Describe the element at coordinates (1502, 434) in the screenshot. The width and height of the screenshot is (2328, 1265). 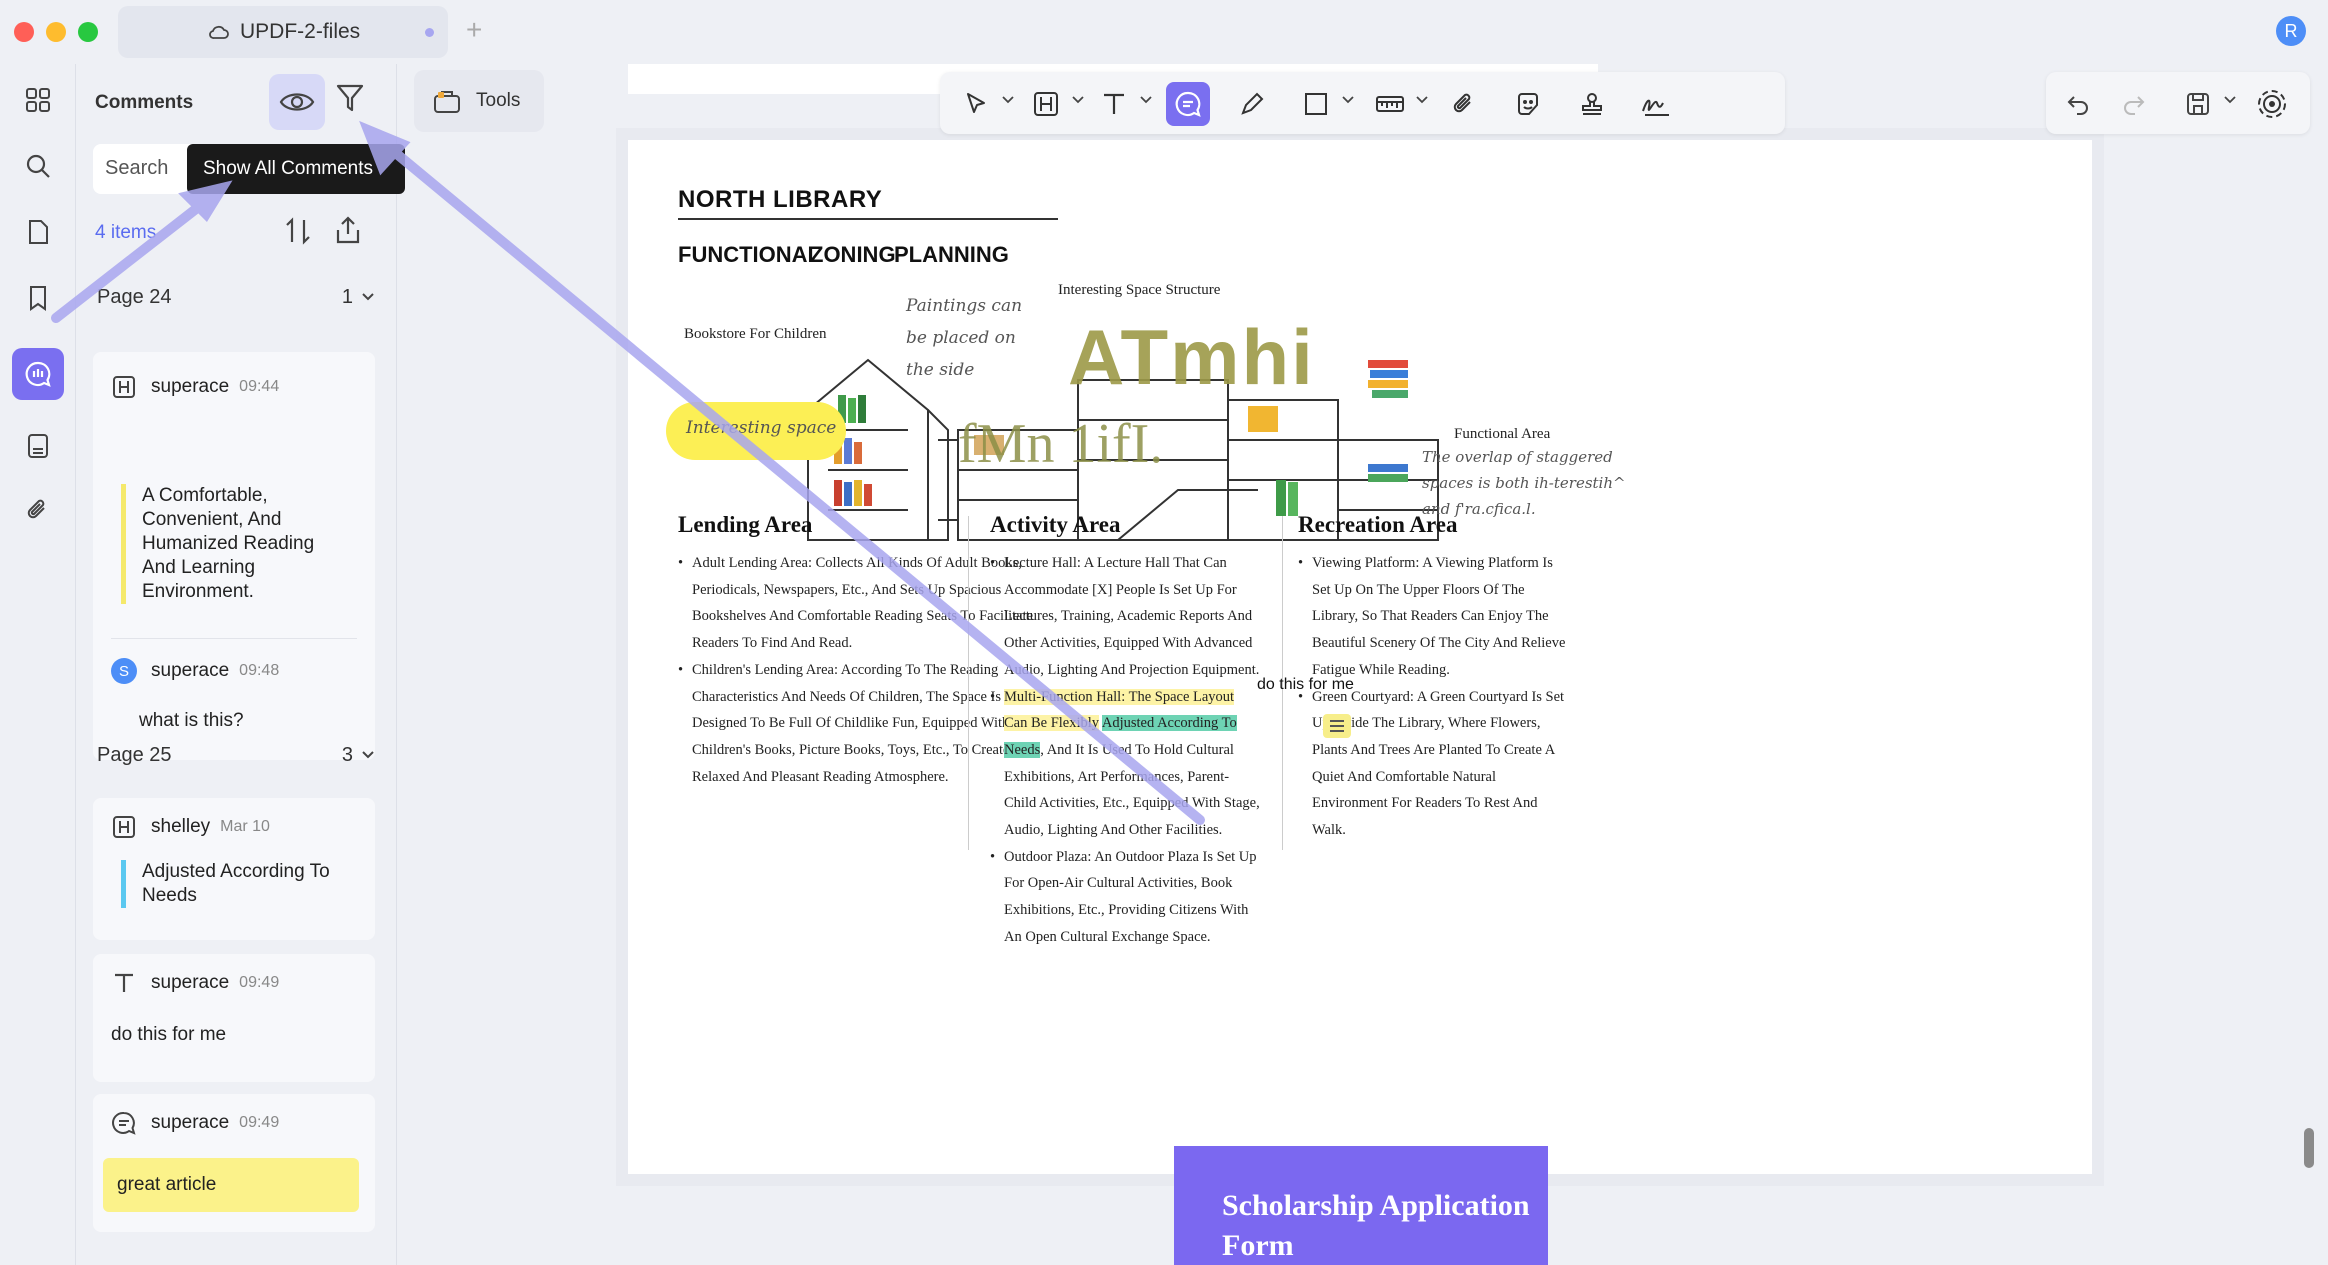
I see `functional-area-label: Functional Area` at that location.